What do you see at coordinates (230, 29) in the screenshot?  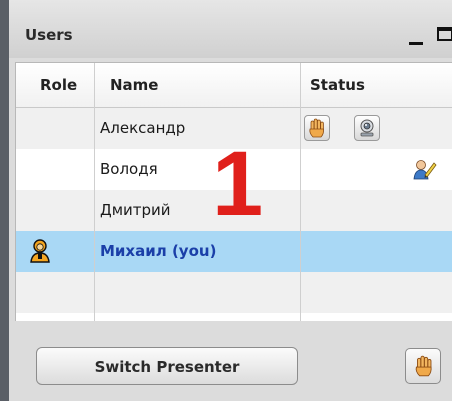 I see `panel-titlebar: Users` at bounding box center [230, 29].